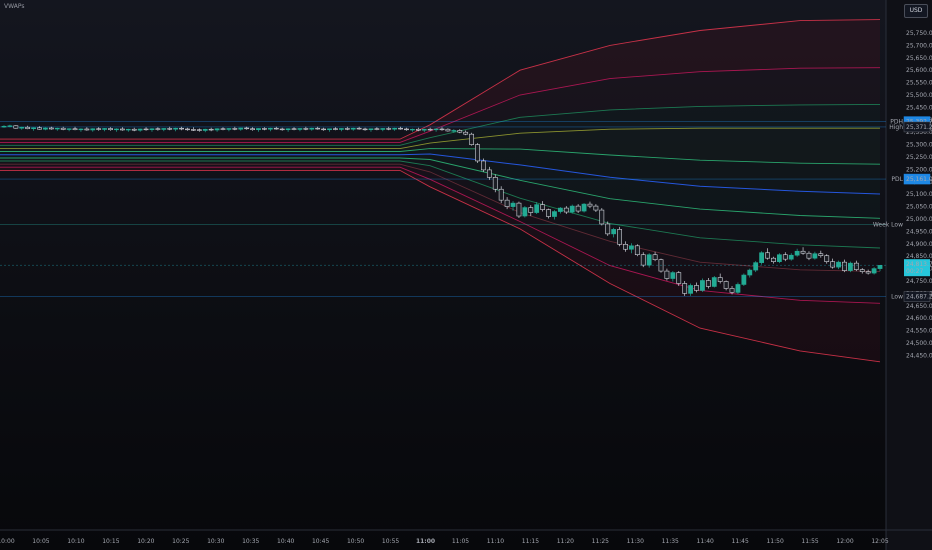 The height and width of the screenshot is (550, 932). What do you see at coordinates (145, 541) in the screenshot?
I see `x-tick-label: 10:20` at bounding box center [145, 541].